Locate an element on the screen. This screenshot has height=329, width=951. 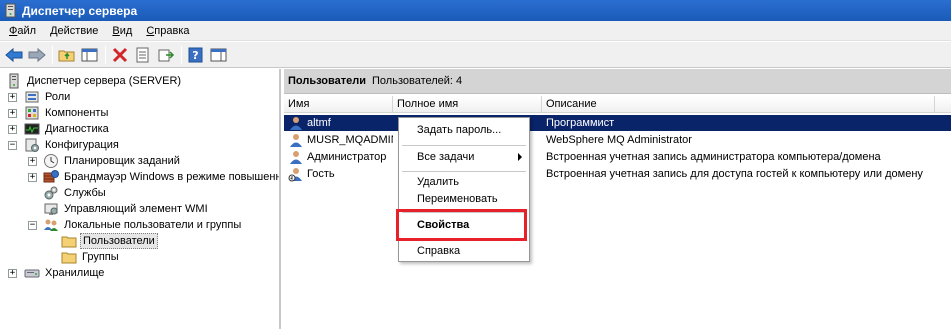
roles-icon is located at coordinates (32, 97).